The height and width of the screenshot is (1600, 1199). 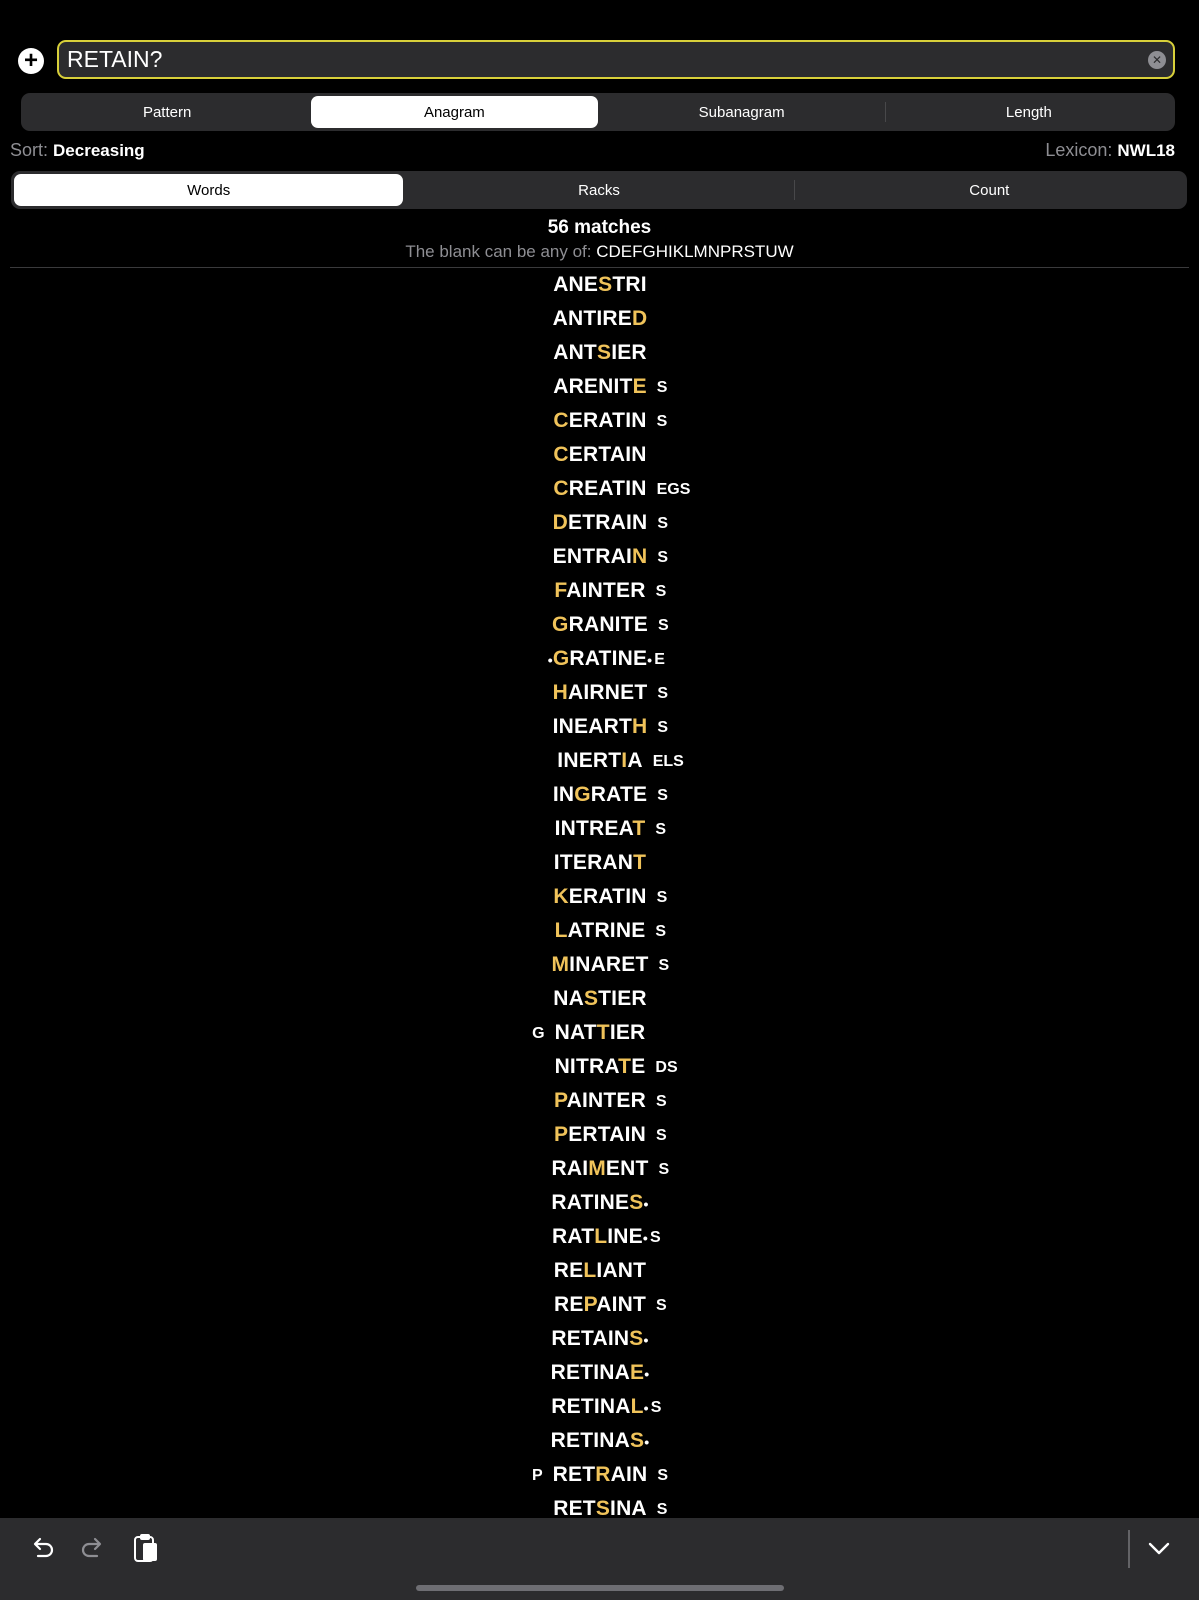 I want to click on word-row: ANESTRI, so click(x=599, y=285).